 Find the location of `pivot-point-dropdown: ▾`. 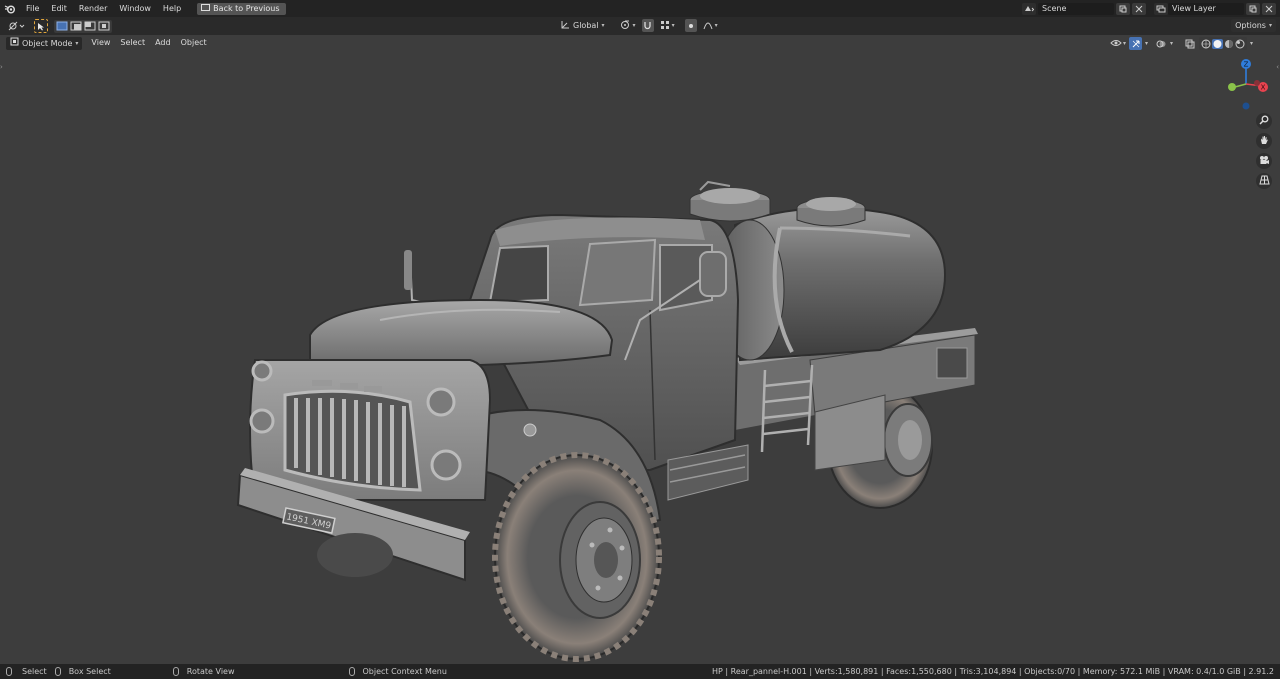

pivot-point-dropdown: ▾ is located at coordinates (628, 25).